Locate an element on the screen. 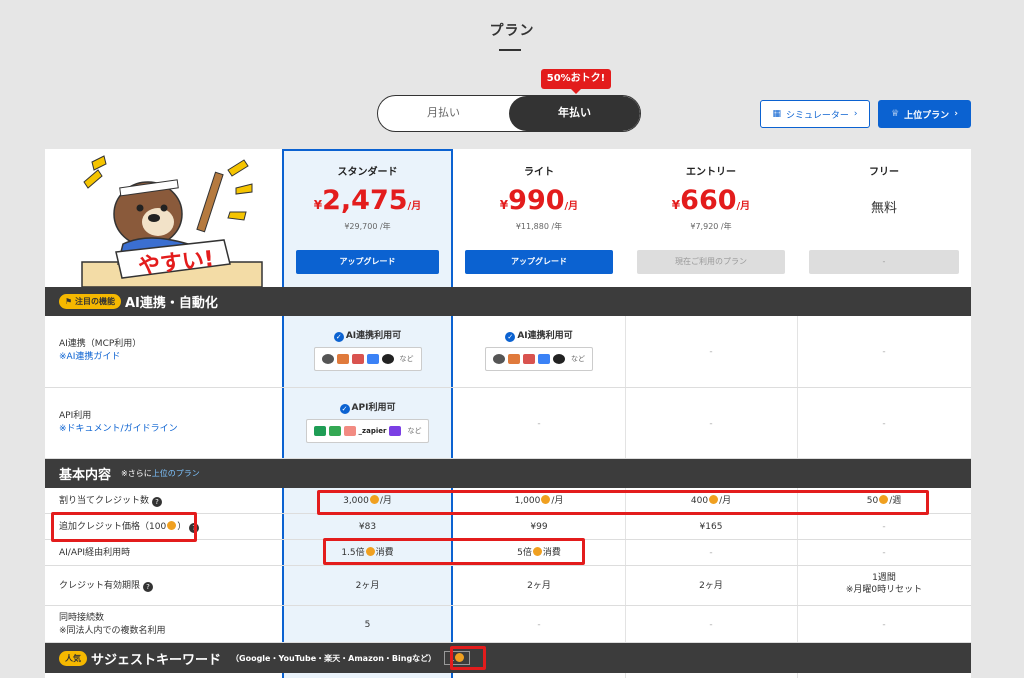 The image size is (1024, 678). popular-tag: 人気 is located at coordinates (73, 658).